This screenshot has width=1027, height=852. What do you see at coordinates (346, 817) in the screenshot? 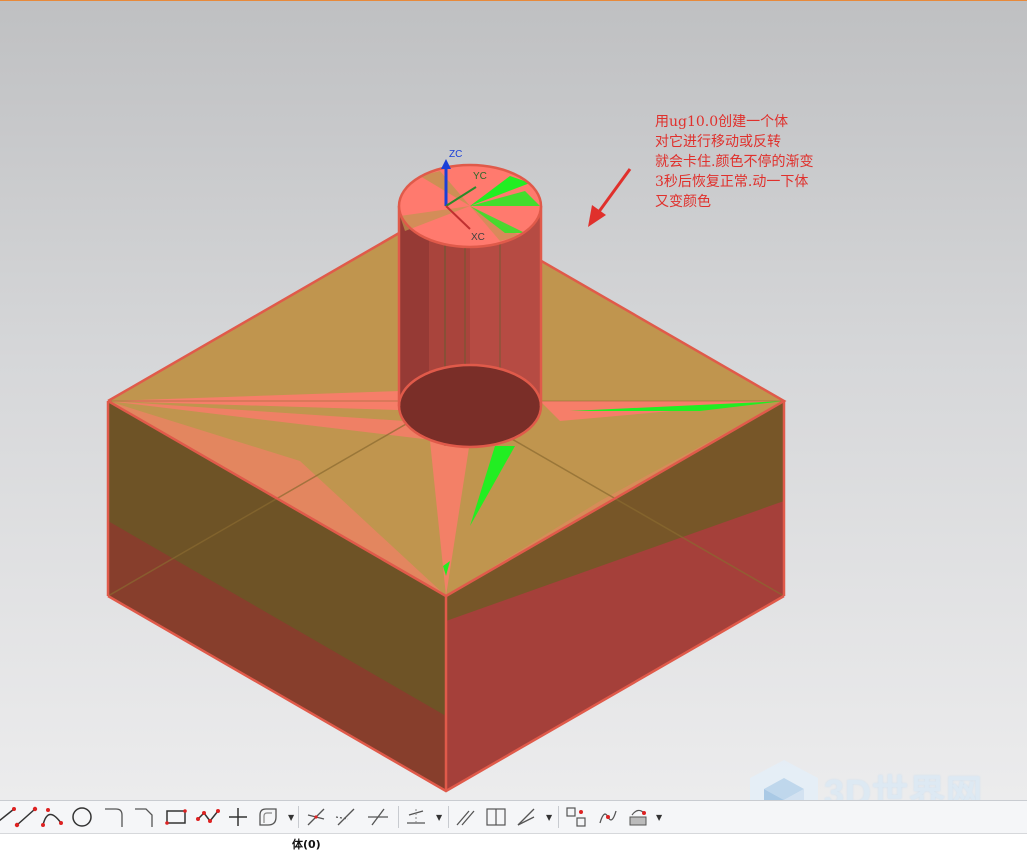
I see `quick-extend-icon` at bounding box center [346, 817].